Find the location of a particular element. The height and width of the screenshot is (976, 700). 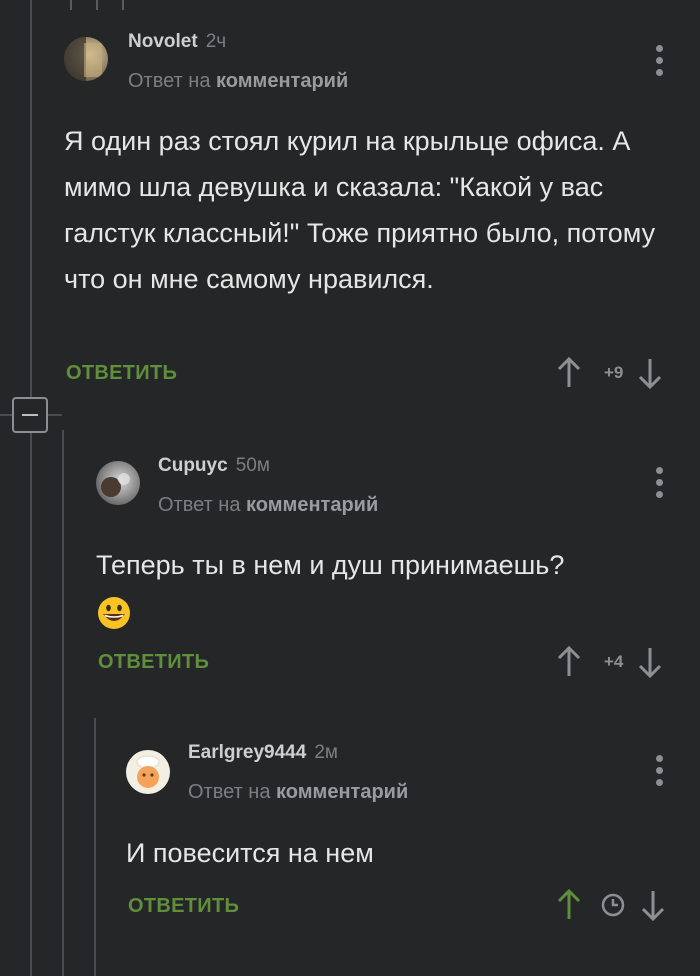

comment-author: Cupuyc 50м is located at coordinates (214, 466).